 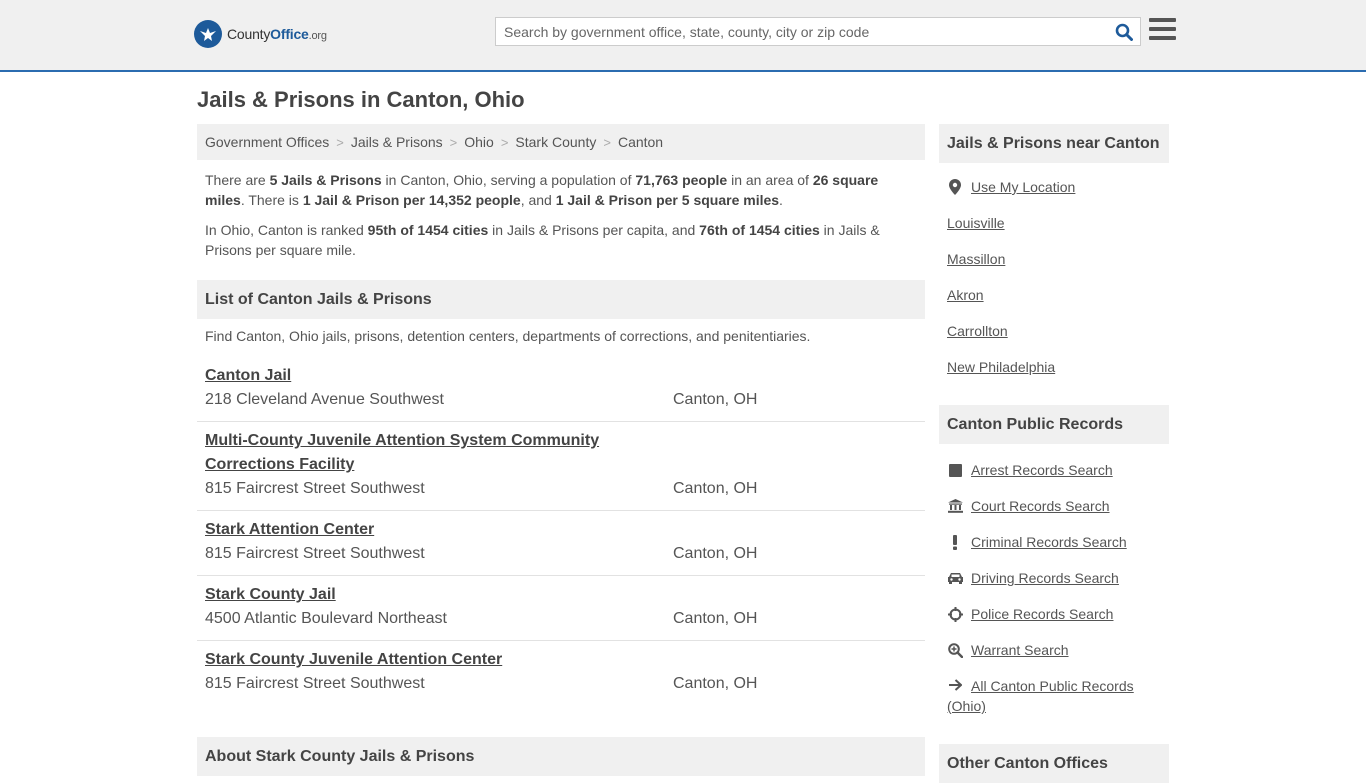 I want to click on search-box, so click(x=818, y=31).